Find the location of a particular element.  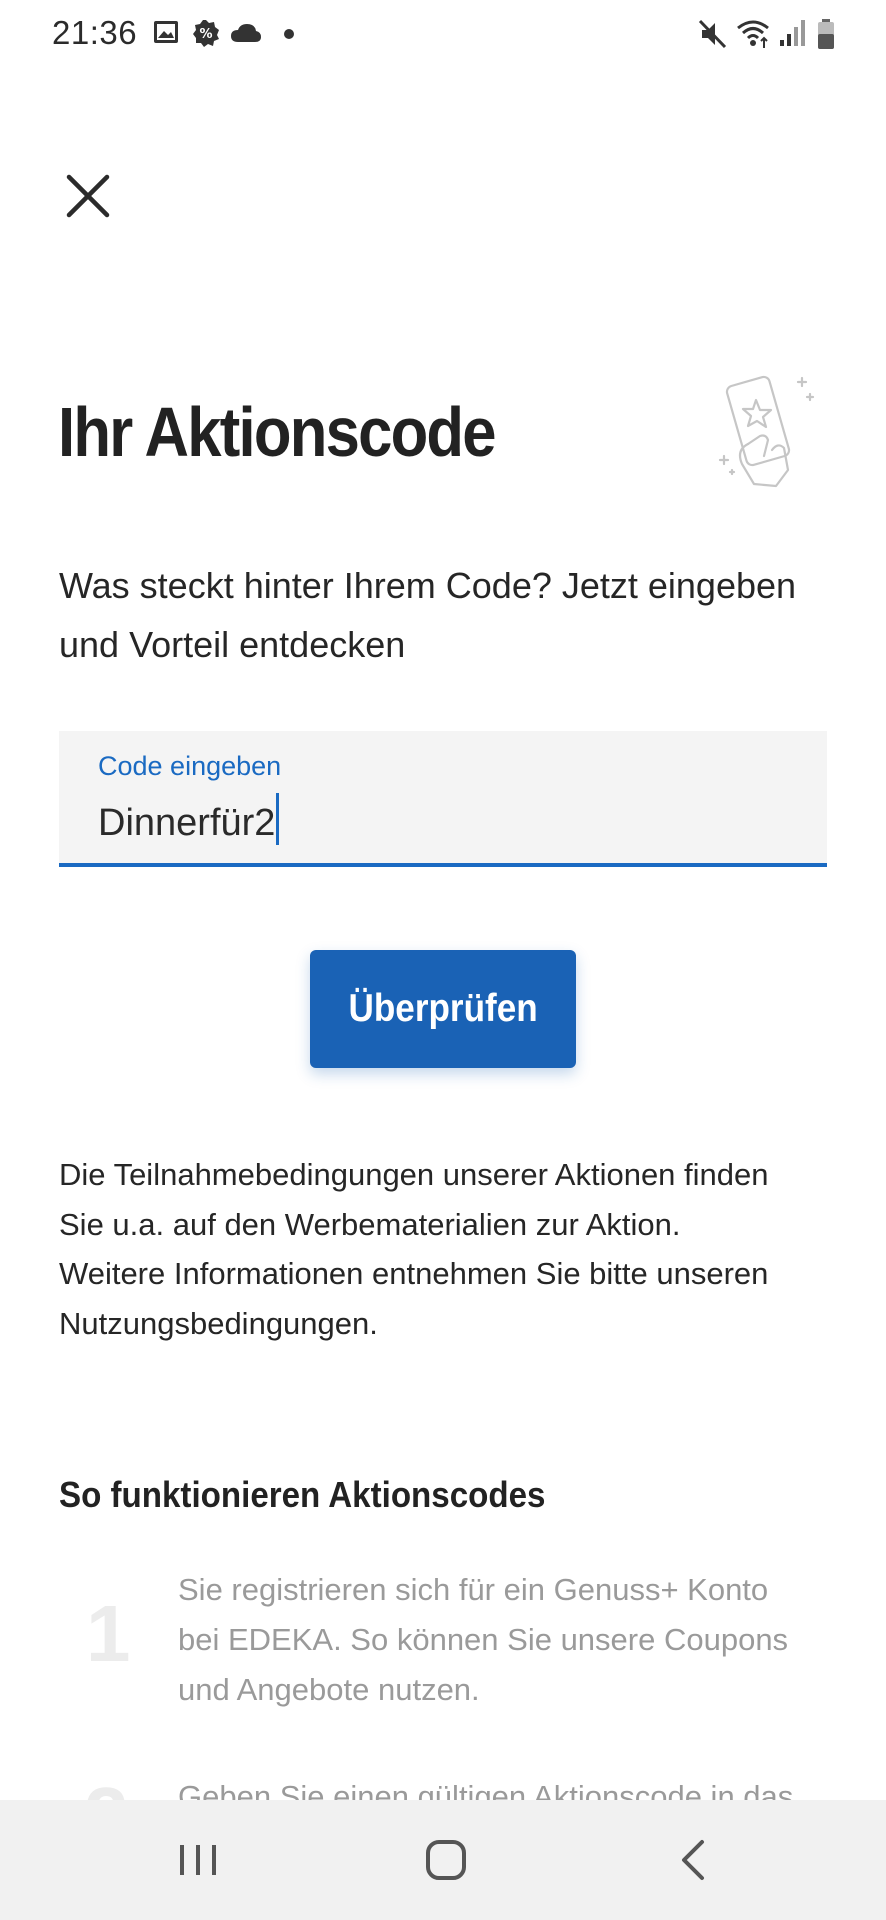

page-title: Ihr Aktionscode is located at coordinates (277, 432).